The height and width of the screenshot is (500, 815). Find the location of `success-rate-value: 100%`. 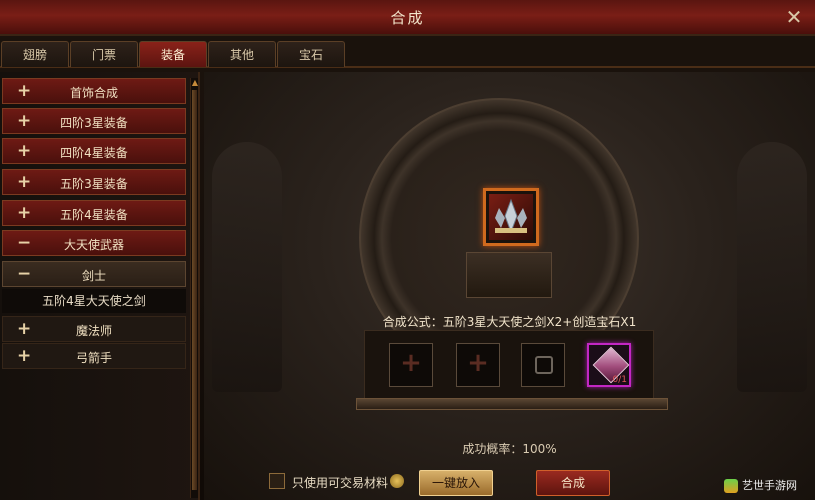

success-rate-value: 100% is located at coordinates (539, 449).